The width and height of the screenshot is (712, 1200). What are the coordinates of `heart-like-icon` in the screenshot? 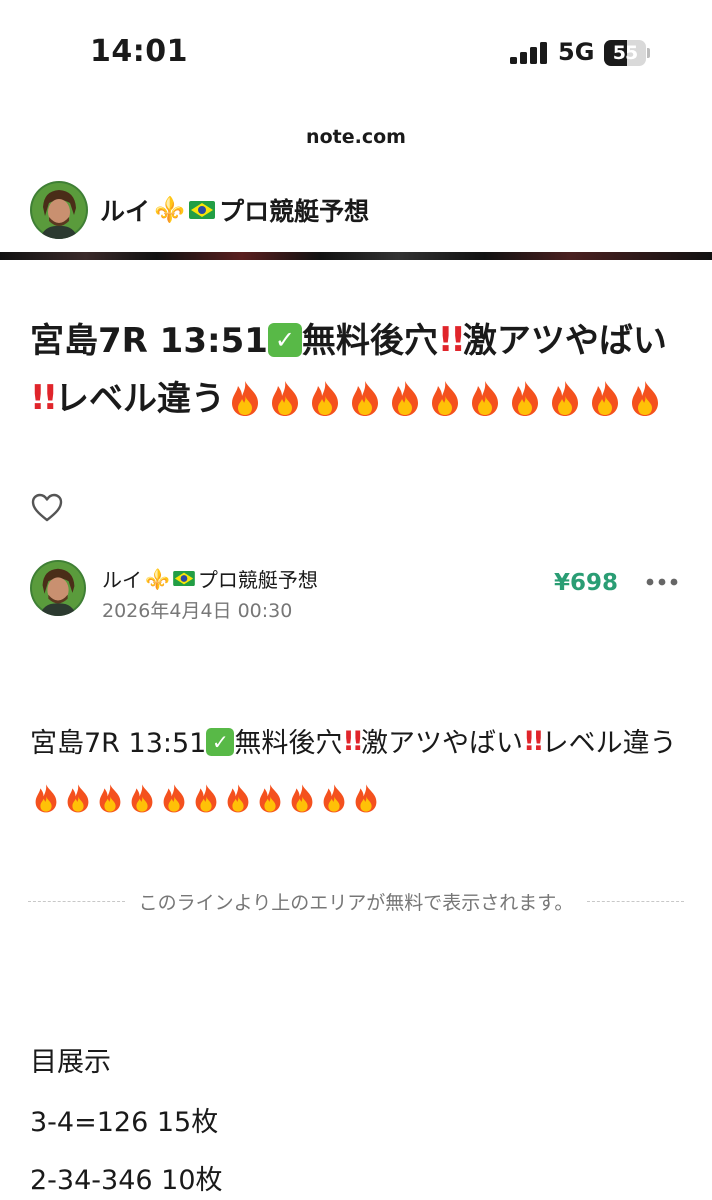 It's located at (47, 508).